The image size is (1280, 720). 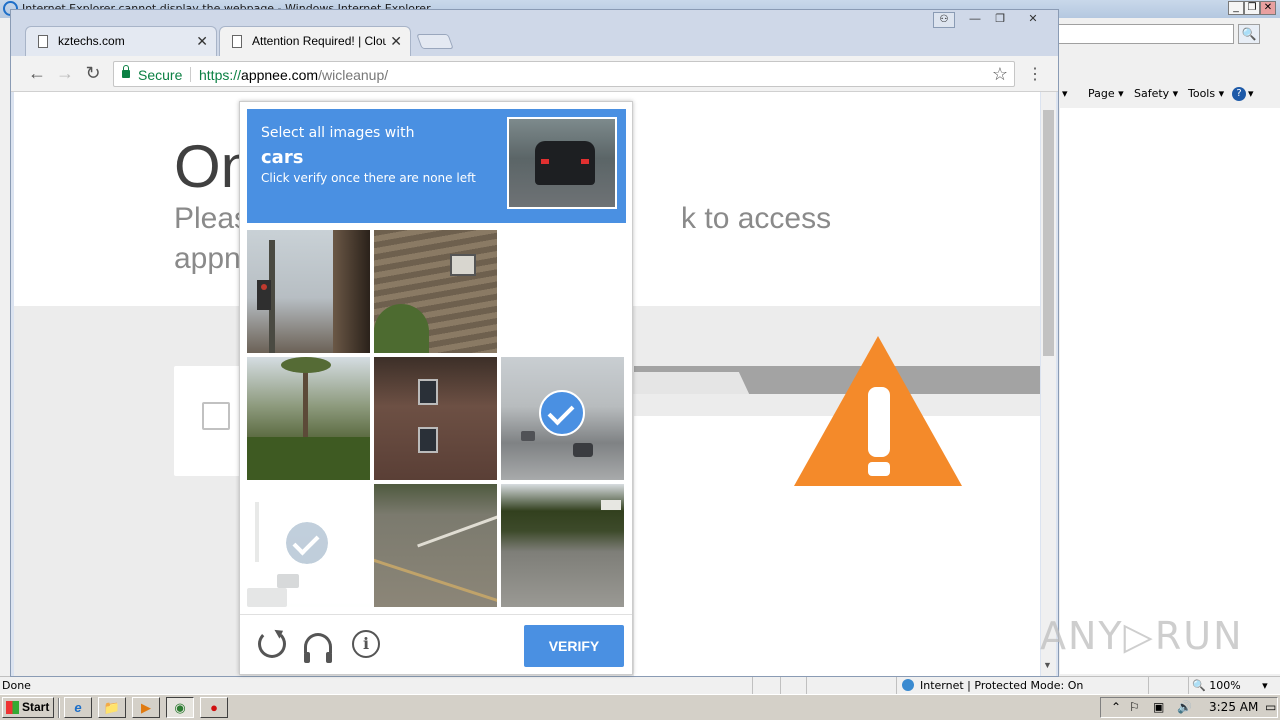 What do you see at coordinates (315, 41) in the screenshot?
I see `tab-attention-required: Attention Required! | Cloudf ✕` at bounding box center [315, 41].